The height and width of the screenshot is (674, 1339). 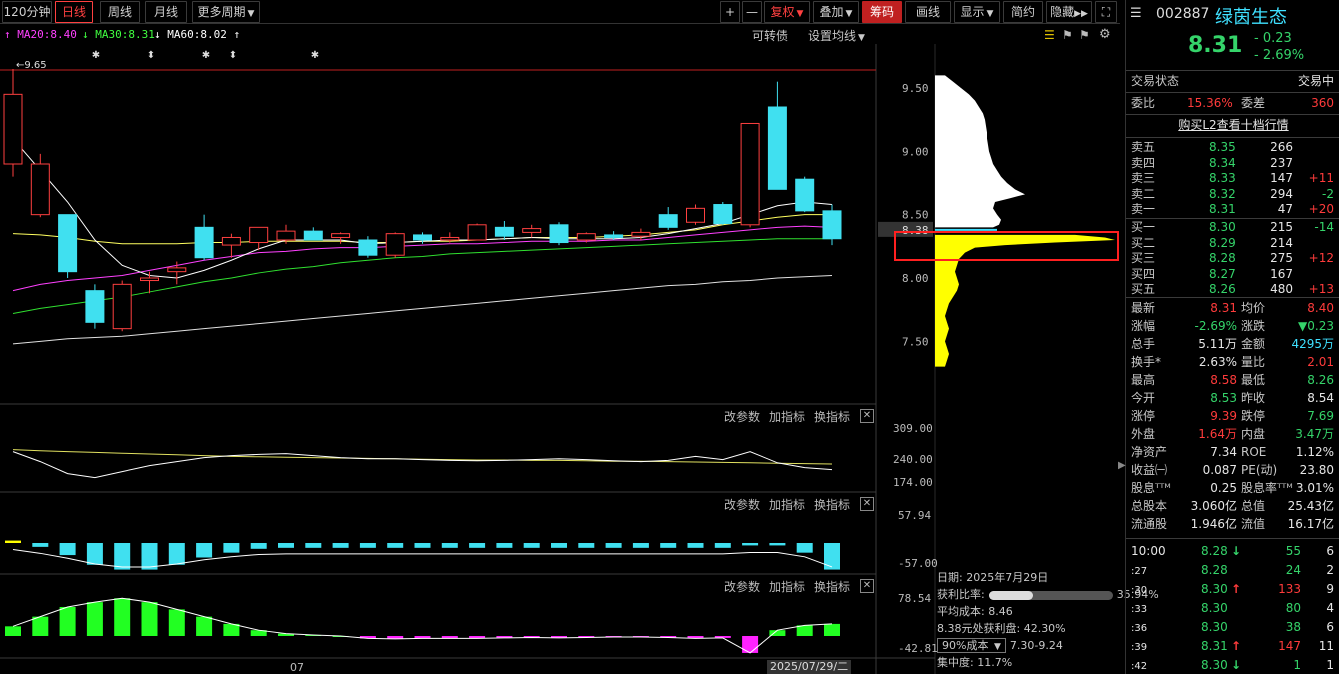 I want to click on current-price-tag: 8.38, so click(x=915, y=230).